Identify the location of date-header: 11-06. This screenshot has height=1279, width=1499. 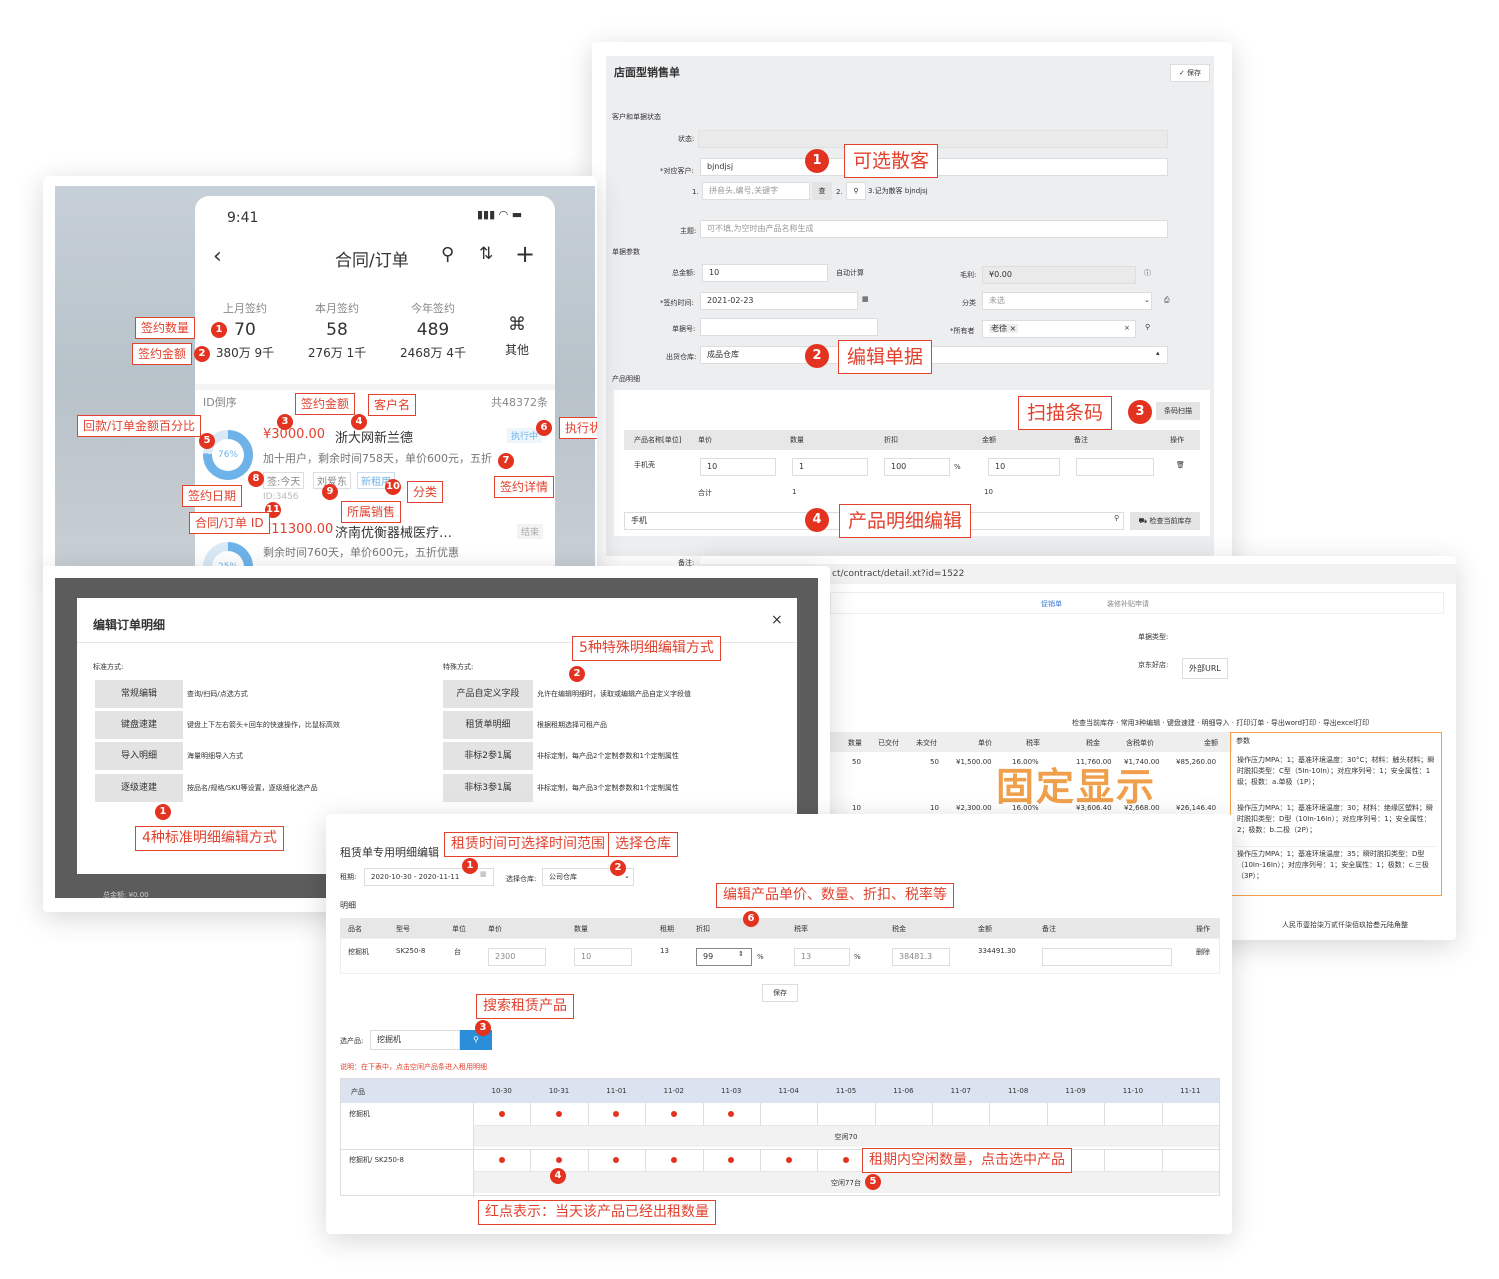
(903, 1091).